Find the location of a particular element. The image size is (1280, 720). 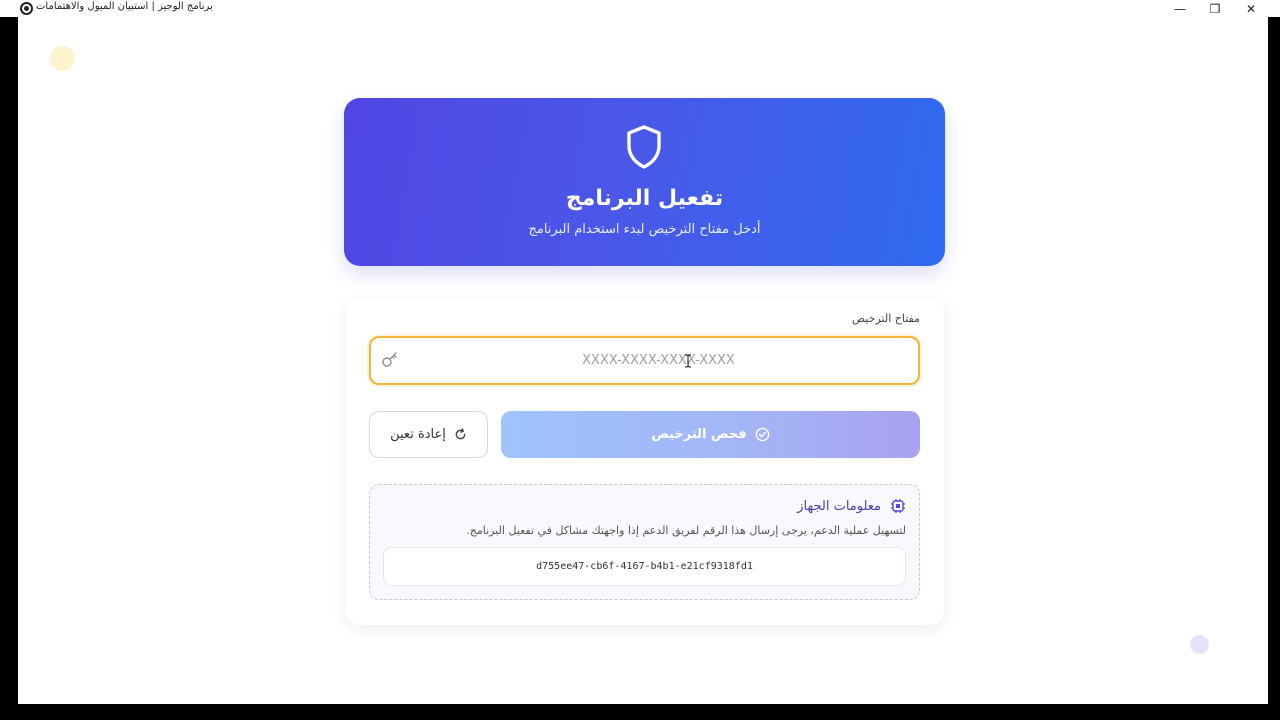

check-circle-icon is located at coordinates (762, 434).